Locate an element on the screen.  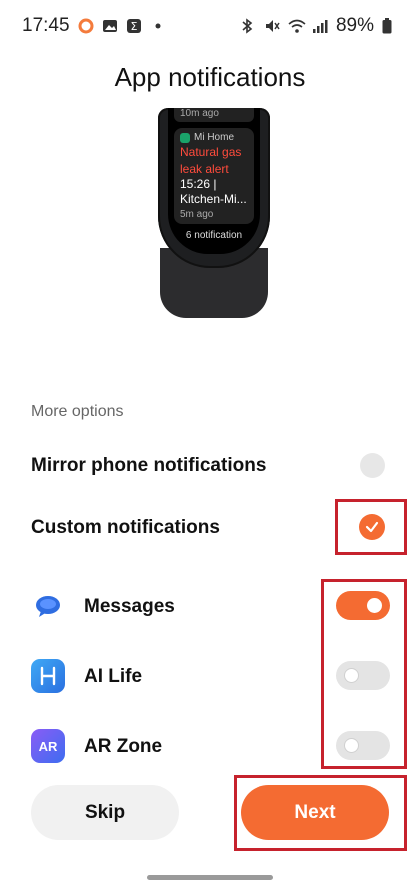
status-left: 17:45 Σ is located at coordinates (94, 26).